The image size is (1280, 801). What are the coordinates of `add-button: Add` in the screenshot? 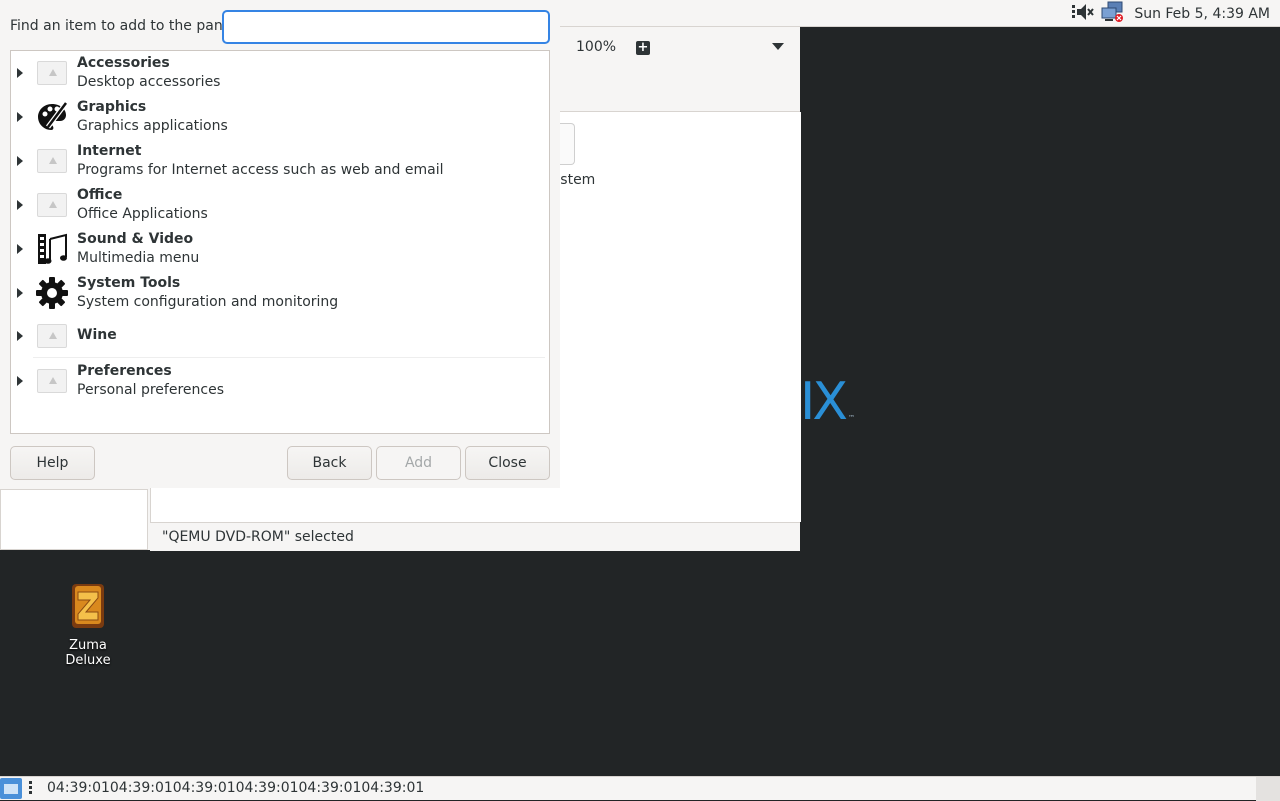 It's located at (418, 463).